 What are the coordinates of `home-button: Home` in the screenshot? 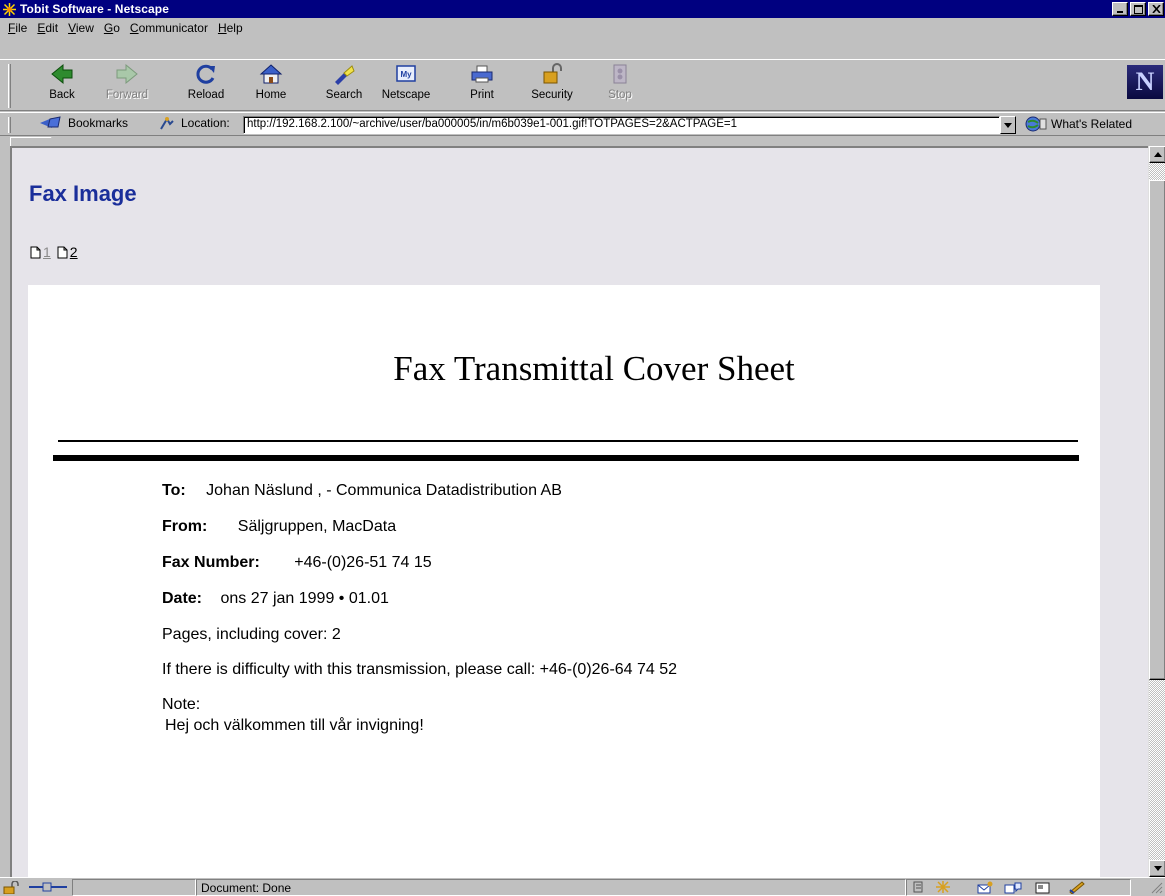 It's located at (271, 84).